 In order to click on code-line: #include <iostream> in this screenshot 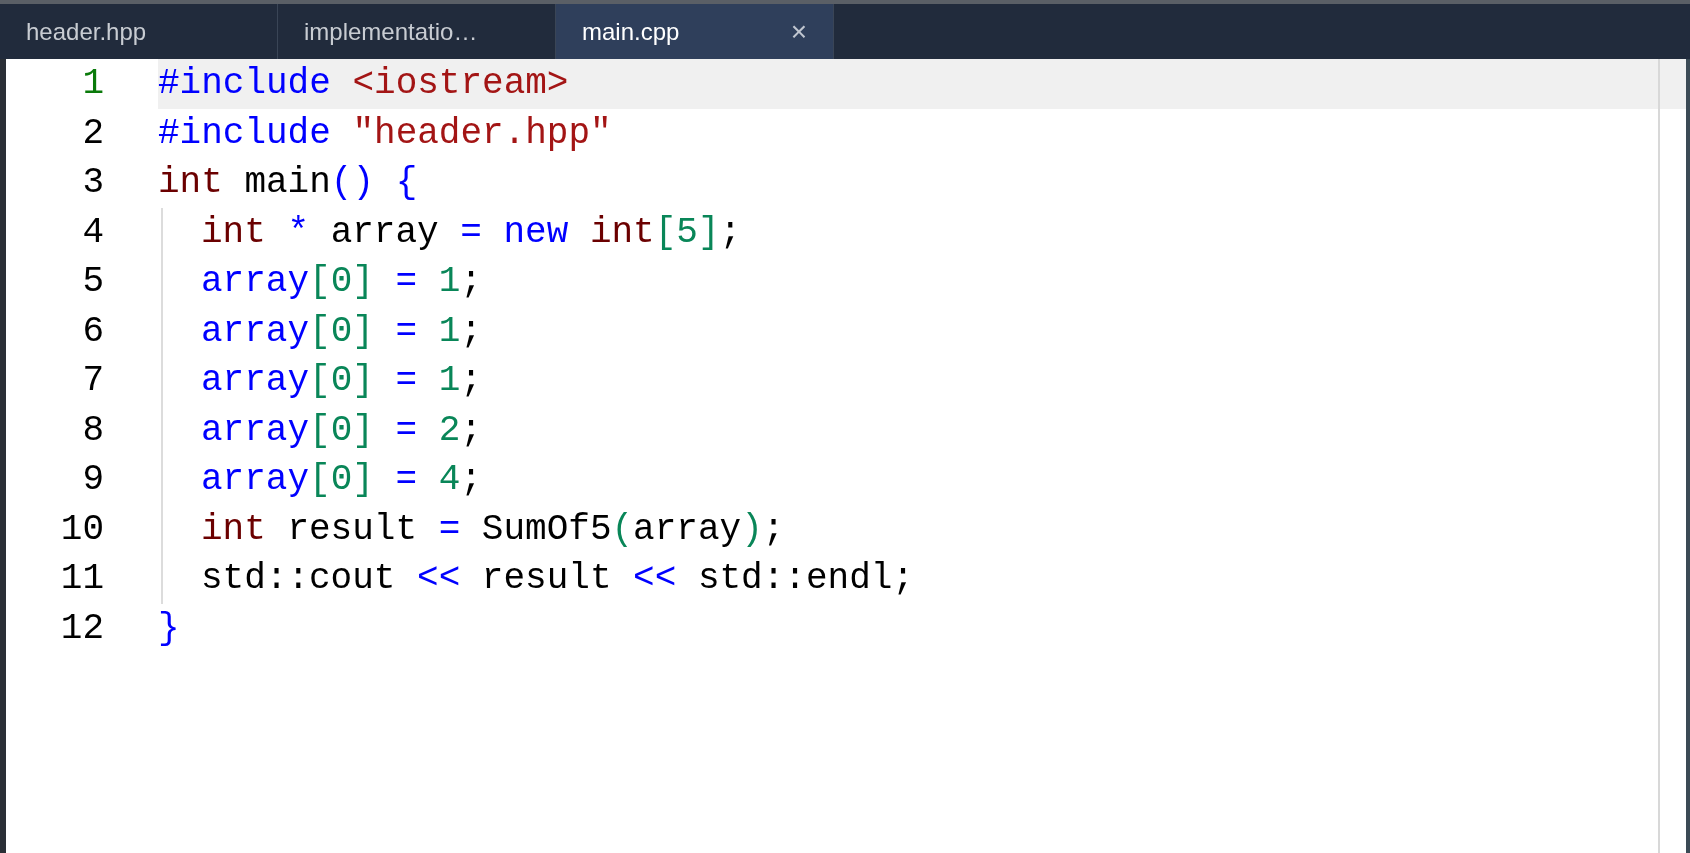, I will do `click(363, 84)`.